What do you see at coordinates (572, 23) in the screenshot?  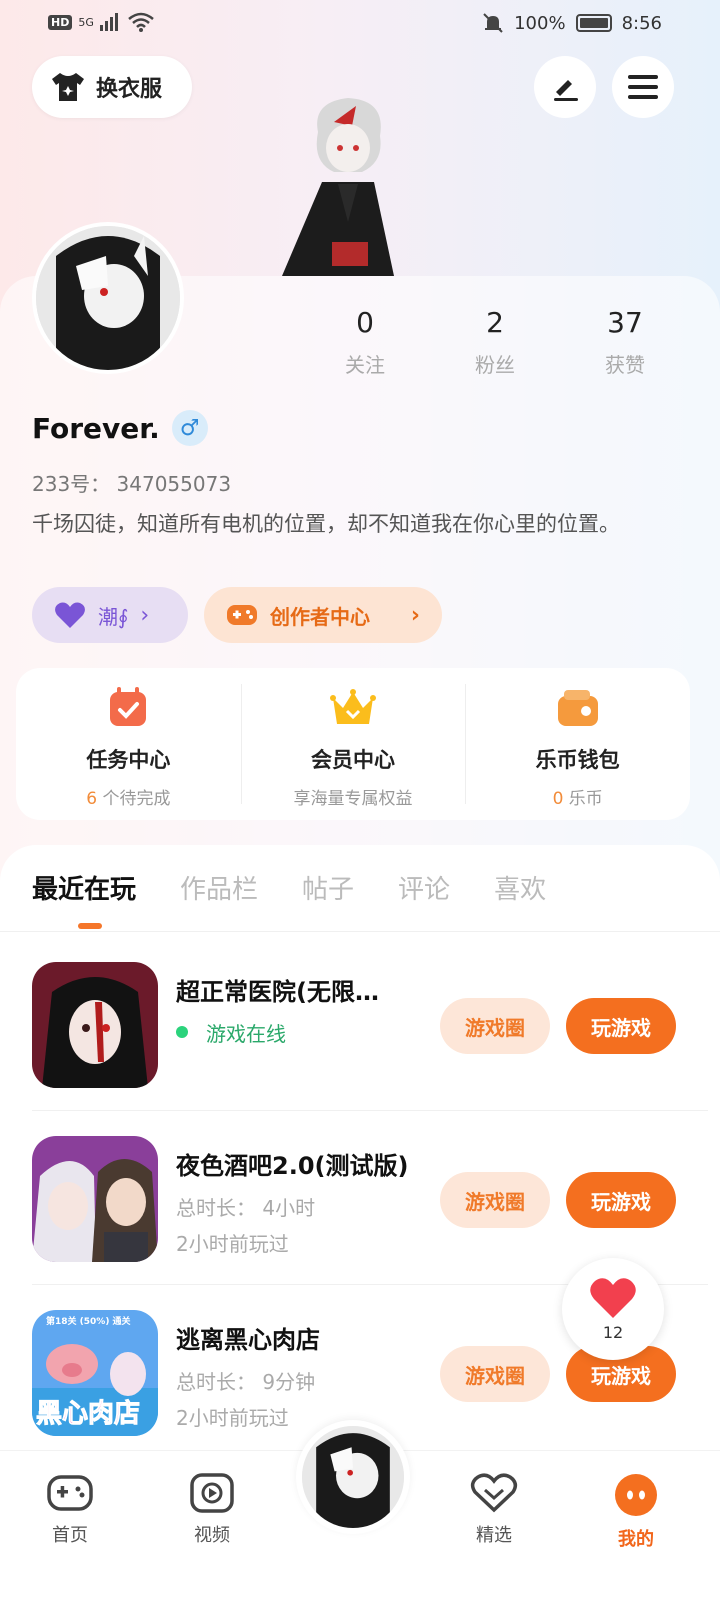 I see `status-right: 100% 8:56` at bounding box center [572, 23].